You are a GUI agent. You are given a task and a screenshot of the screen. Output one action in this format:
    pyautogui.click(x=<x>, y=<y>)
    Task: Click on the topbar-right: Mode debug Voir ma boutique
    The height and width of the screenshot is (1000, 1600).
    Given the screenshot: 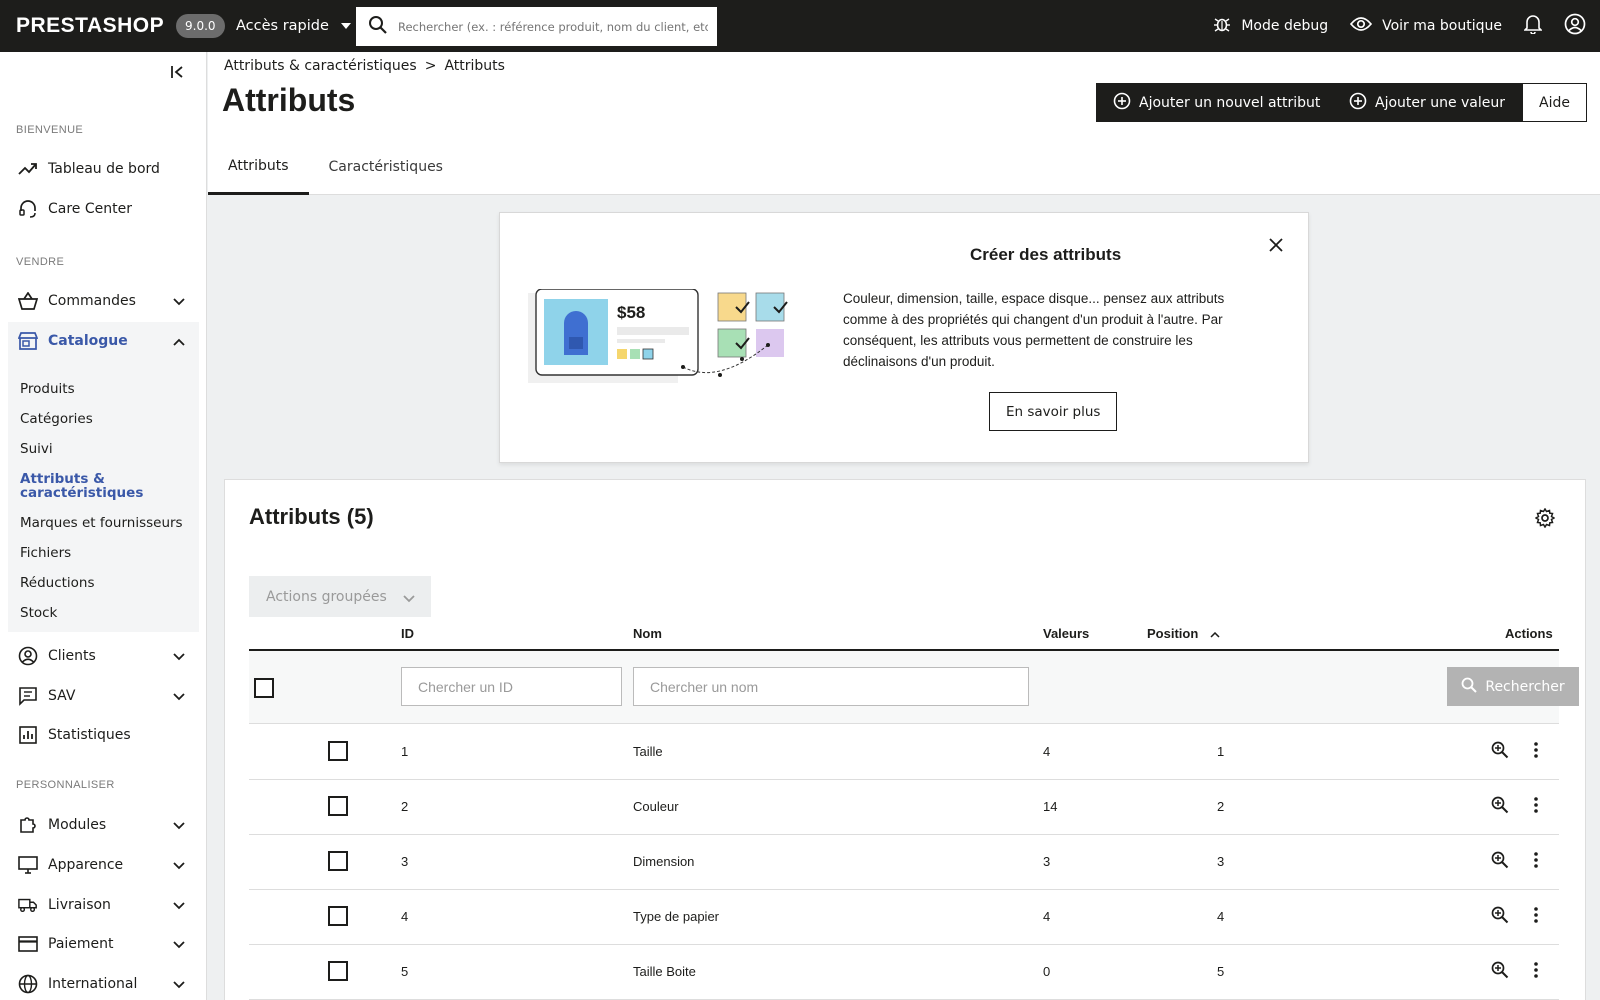 What is the action you would take?
    pyautogui.click(x=1406, y=26)
    